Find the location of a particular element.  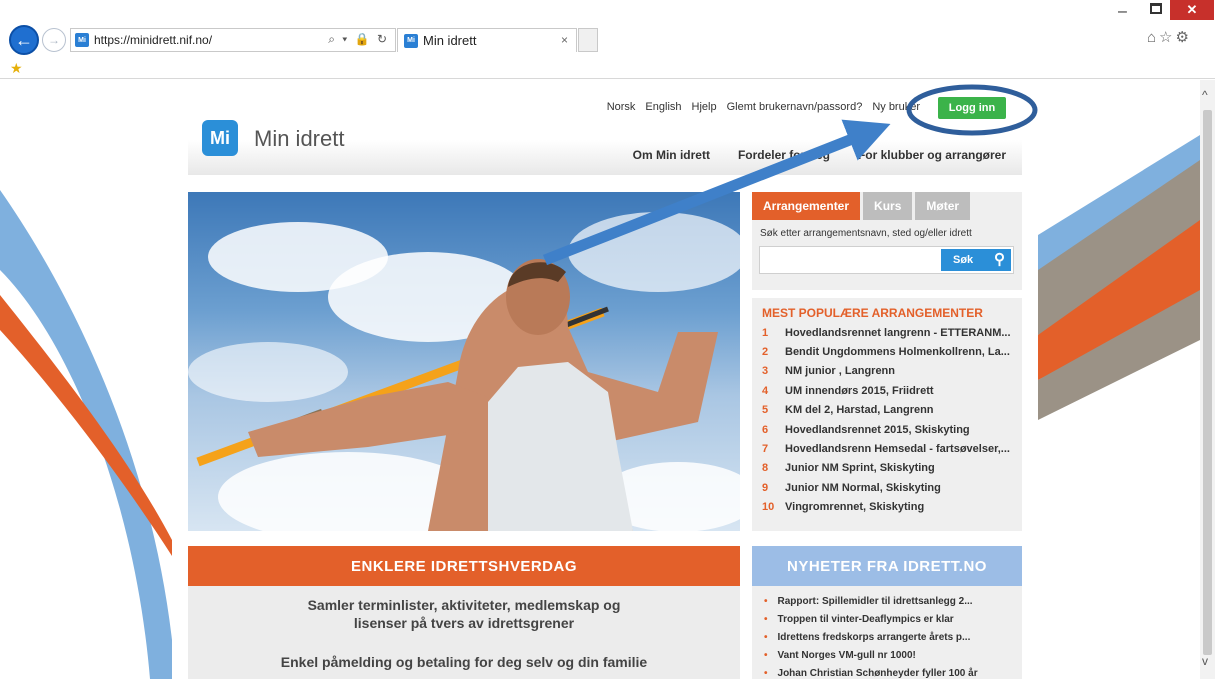

popular-item-number: 7 is located at coordinates (765, 449).